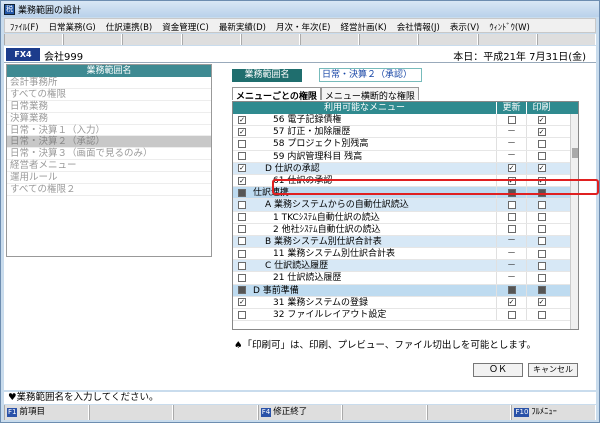 This screenshot has height=423, width=600. What do you see at coordinates (464, 26) in the screenshot?
I see `menu-item: 表示(V)` at bounding box center [464, 26].